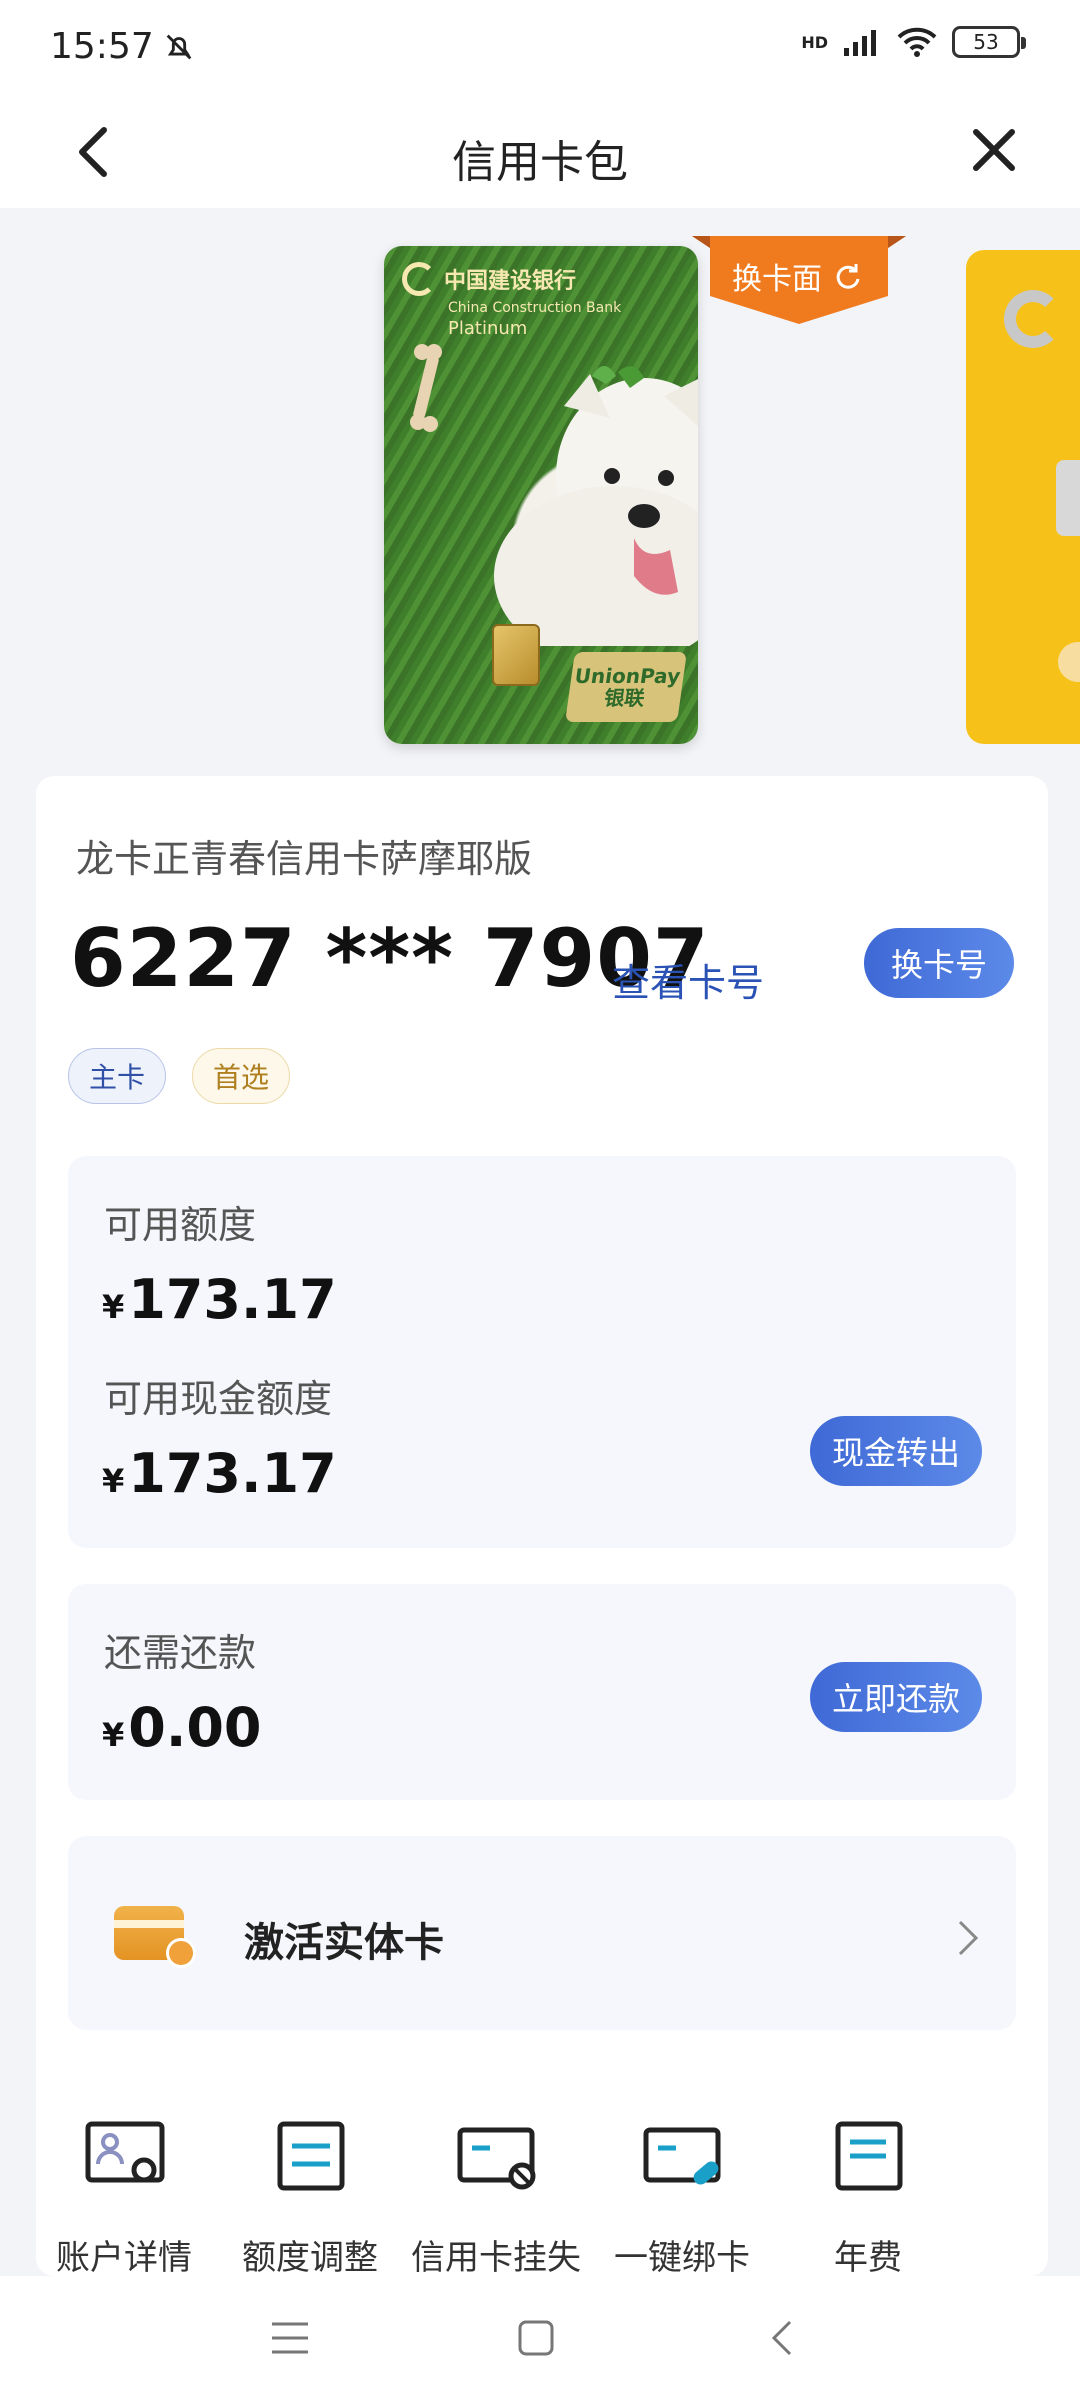  What do you see at coordinates (124, 2257) in the screenshot?
I see `tool-label: 账户详情` at bounding box center [124, 2257].